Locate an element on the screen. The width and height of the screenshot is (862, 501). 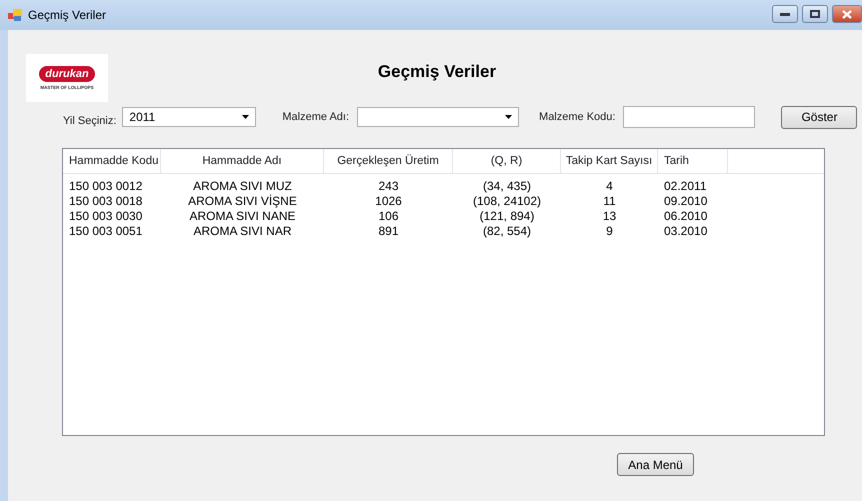
table-cell-text: (82, 554) is located at coordinates (507, 230).